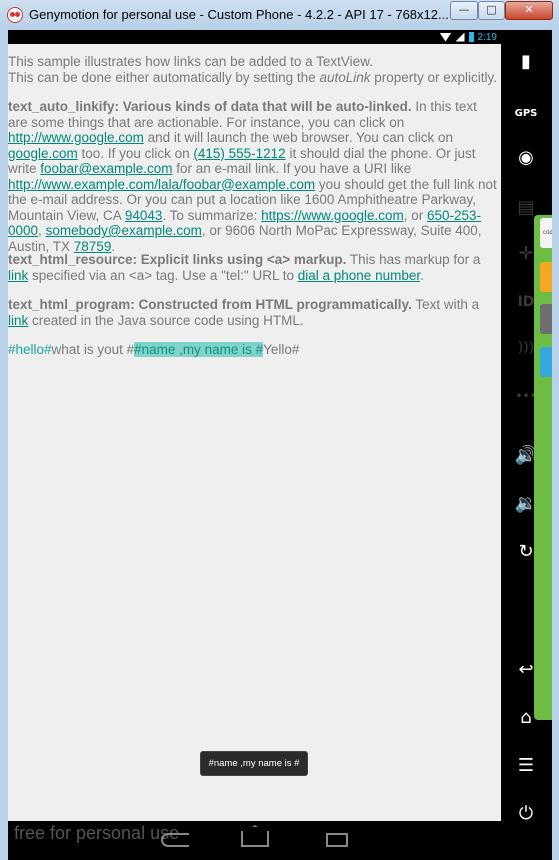 This screenshot has width=559, height=860. I want to click on text-span: too. If you click on, so click(135, 153).